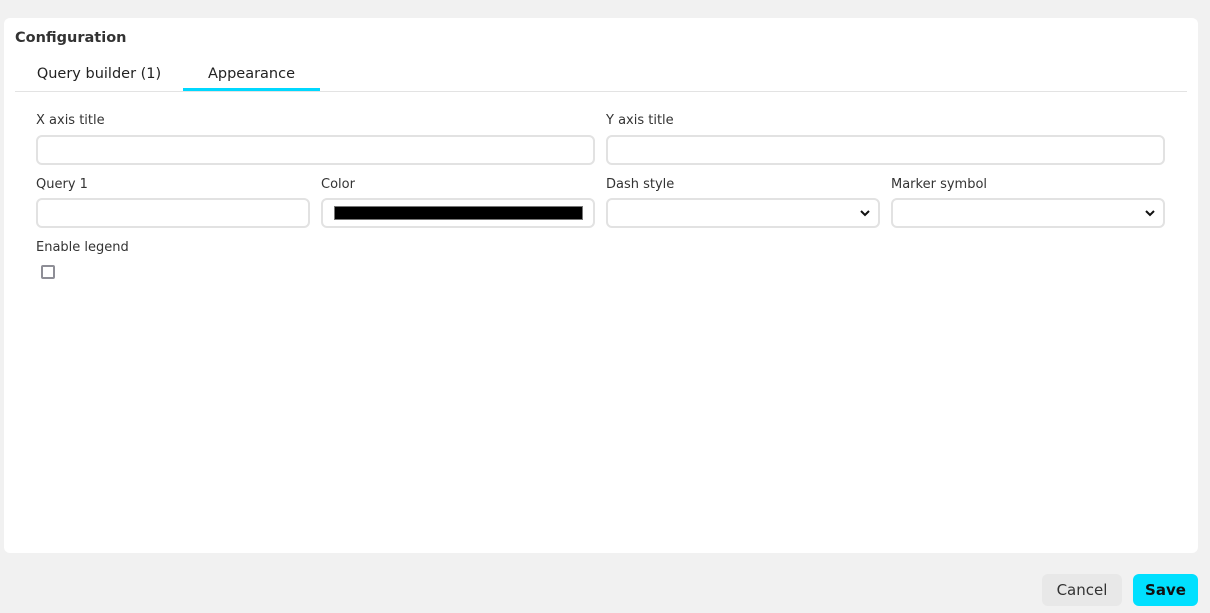 This screenshot has width=1210, height=613. I want to click on tab-appearance: Appearance, so click(251, 76).